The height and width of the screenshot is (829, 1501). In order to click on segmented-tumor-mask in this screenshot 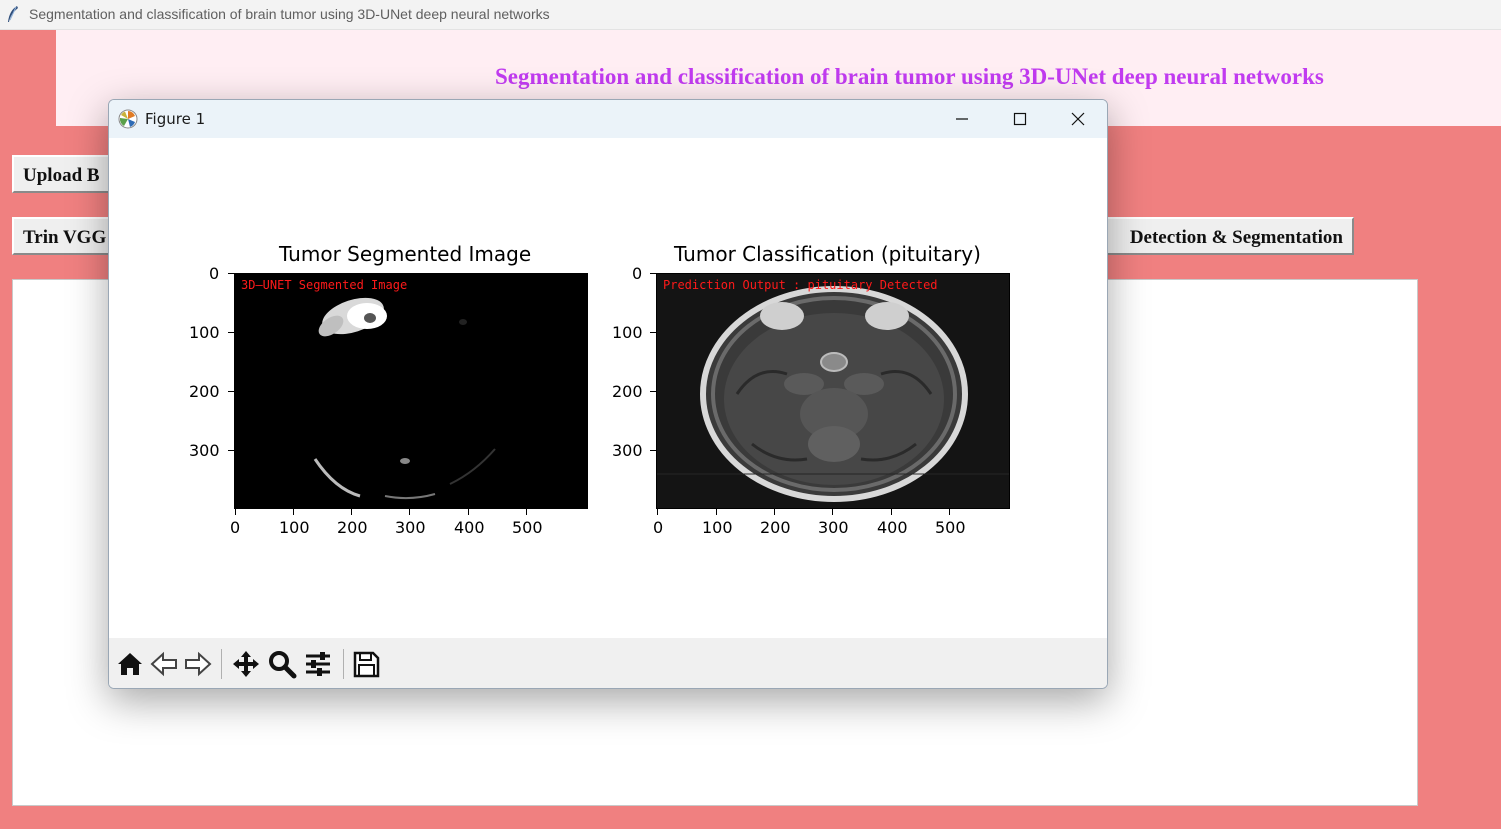, I will do `click(411, 391)`.